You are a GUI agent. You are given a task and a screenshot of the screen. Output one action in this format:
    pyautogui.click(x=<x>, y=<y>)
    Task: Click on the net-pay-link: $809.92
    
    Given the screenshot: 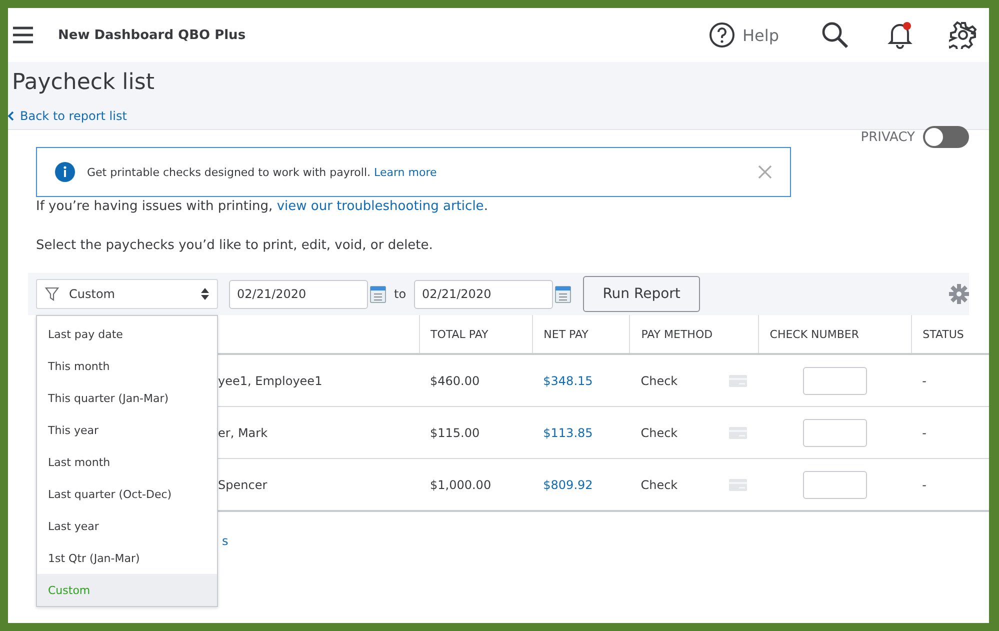 What is the action you would take?
    pyautogui.click(x=568, y=485)
    